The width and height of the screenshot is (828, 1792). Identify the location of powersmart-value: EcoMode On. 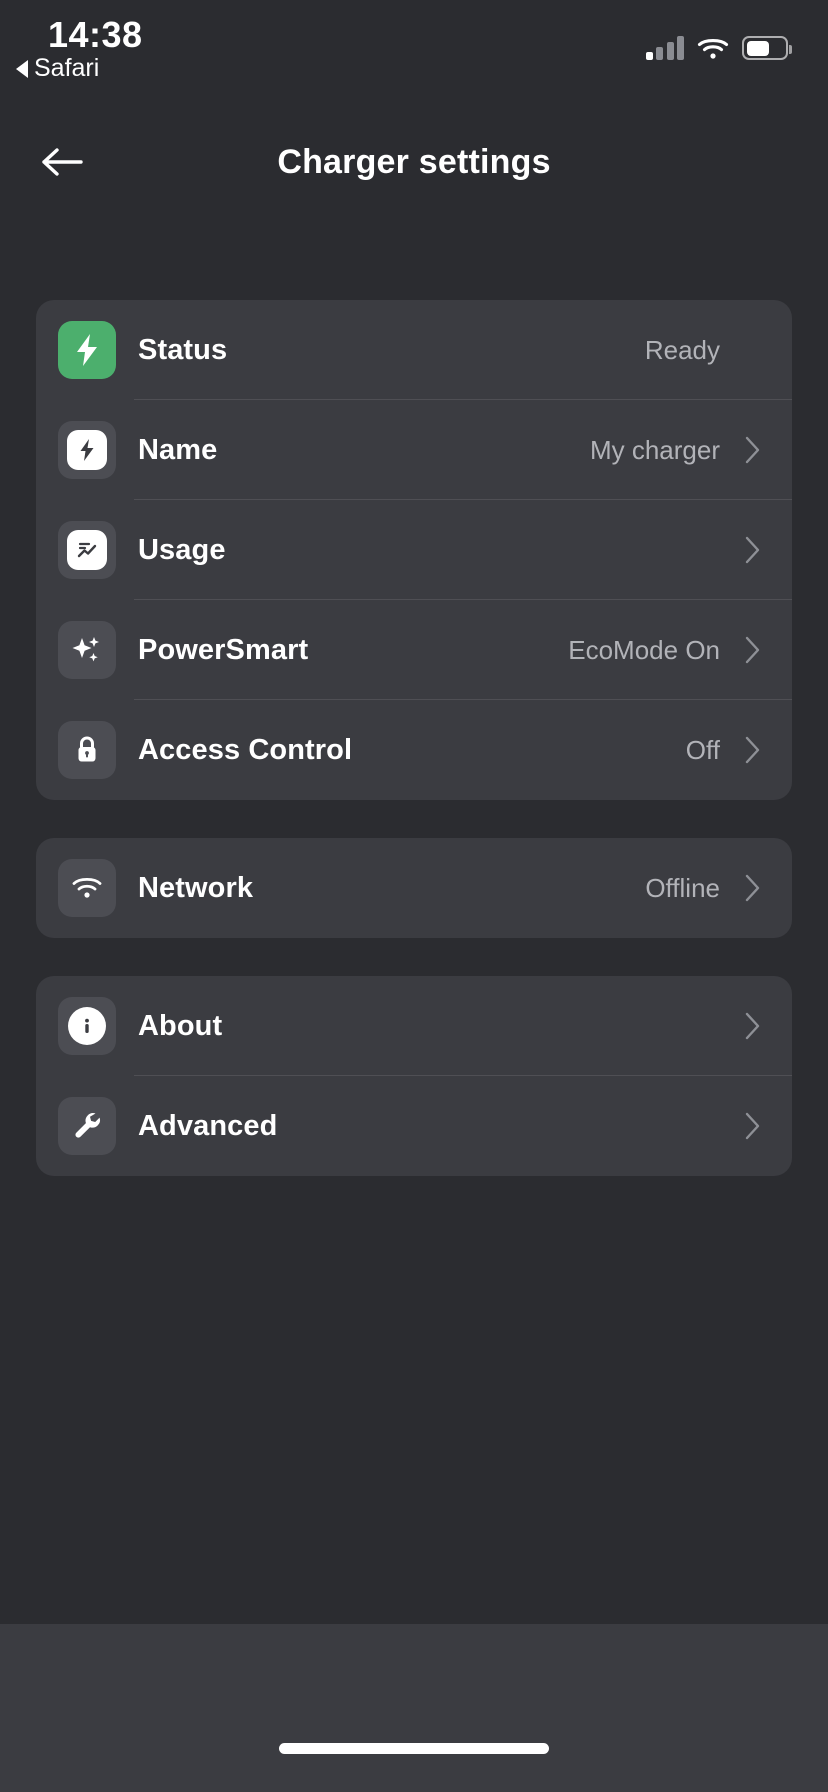
(644, 649).